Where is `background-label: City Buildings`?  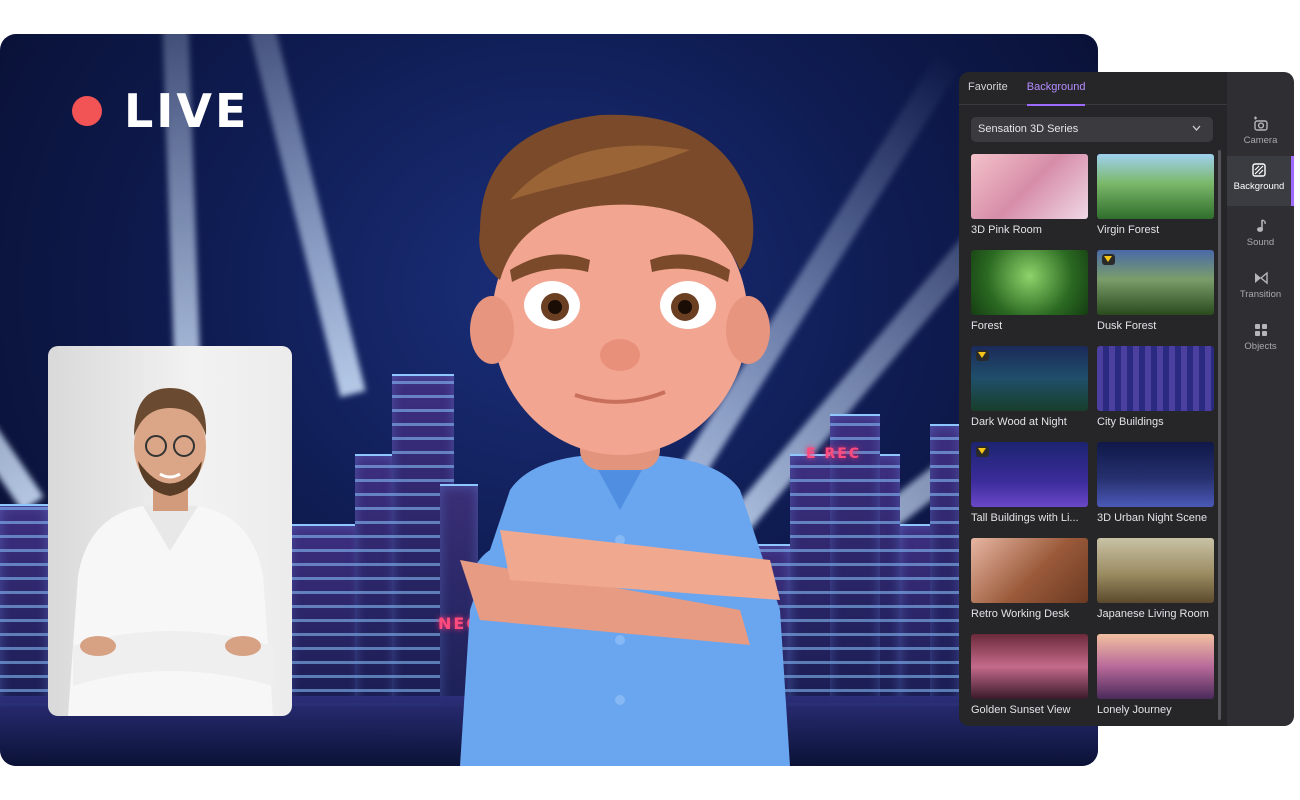
background-label: City Buildings is located at coordinates (1130, 422).